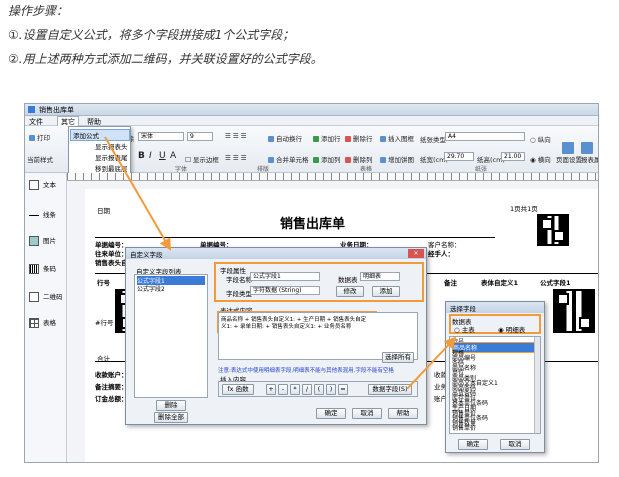 Image resolution: width=619 pixels, height=477 pixels. Describe the element at coordinates (574, 311) in the screenshot. I see `row-qrcode-right` at that location.